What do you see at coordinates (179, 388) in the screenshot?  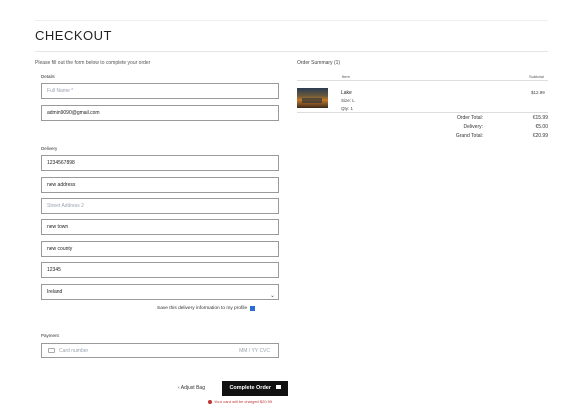 I see `chevron-left-icon: ‹` at bounding box center [179, 388].